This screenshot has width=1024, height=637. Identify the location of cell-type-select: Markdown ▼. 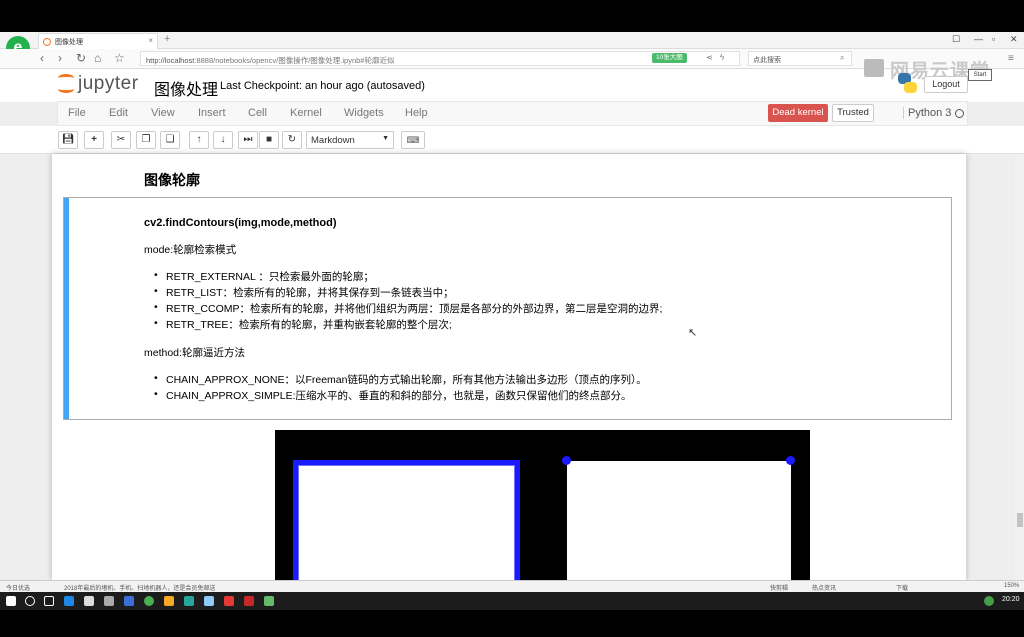
(350, 140).